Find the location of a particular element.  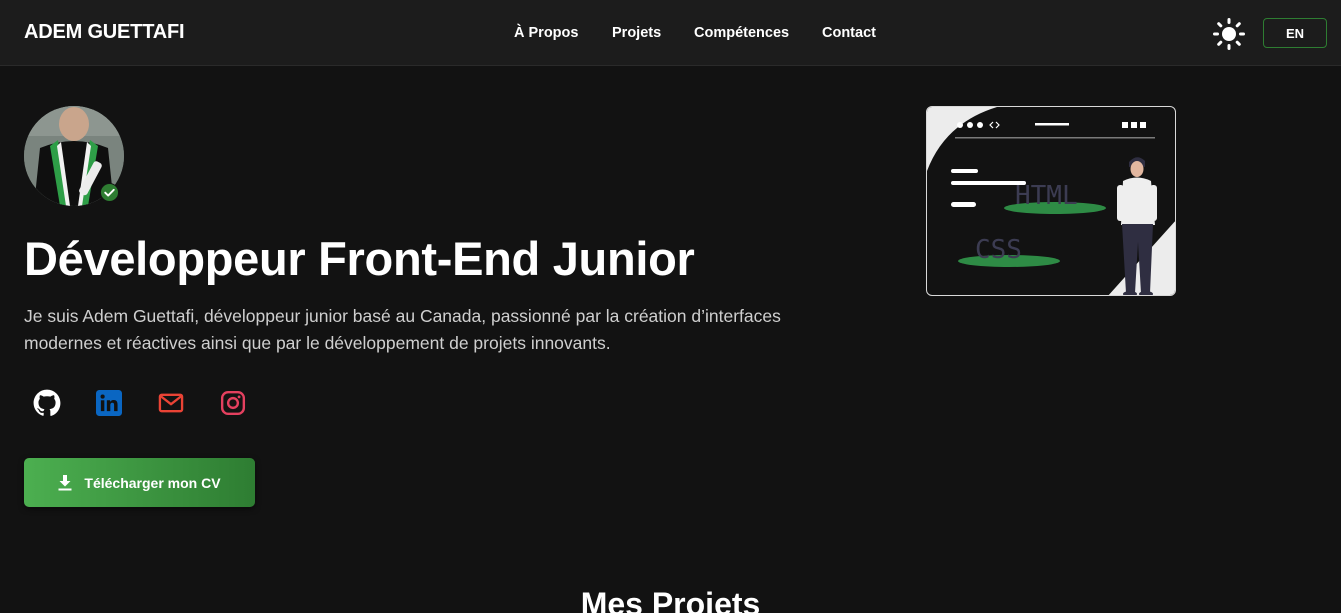

language-toggle-button: EN is located at coordinates (1295, 33).